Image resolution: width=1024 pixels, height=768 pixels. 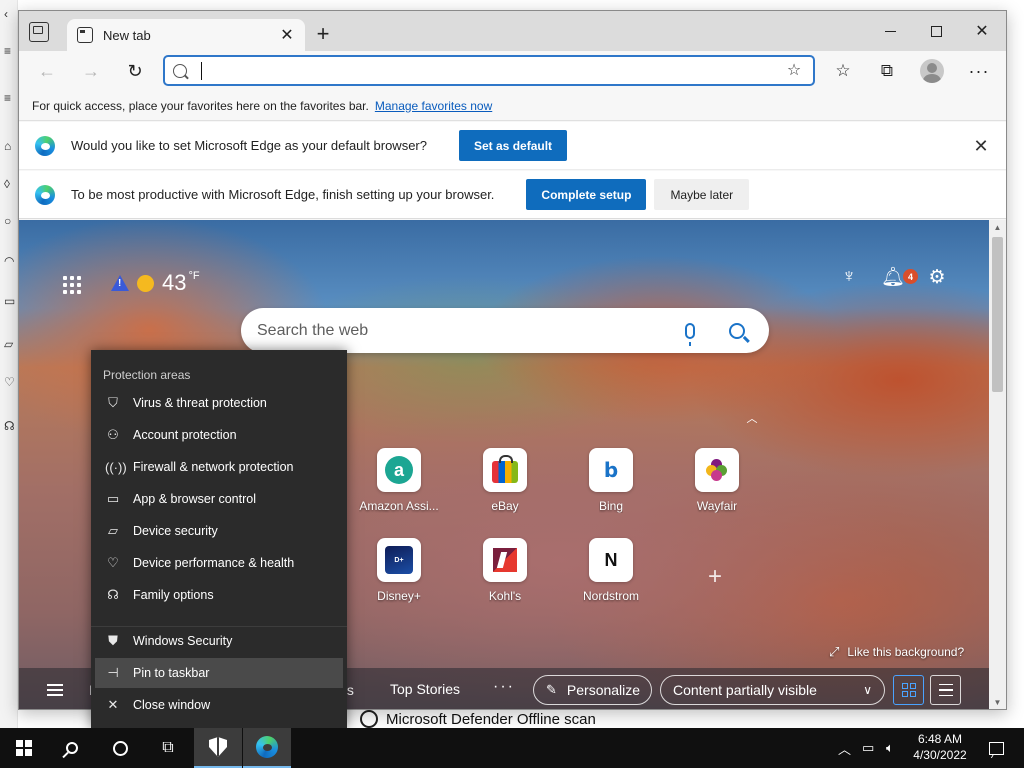 I want to click on quick-link-kohls: Kohl's, so click(x=505, y=578).